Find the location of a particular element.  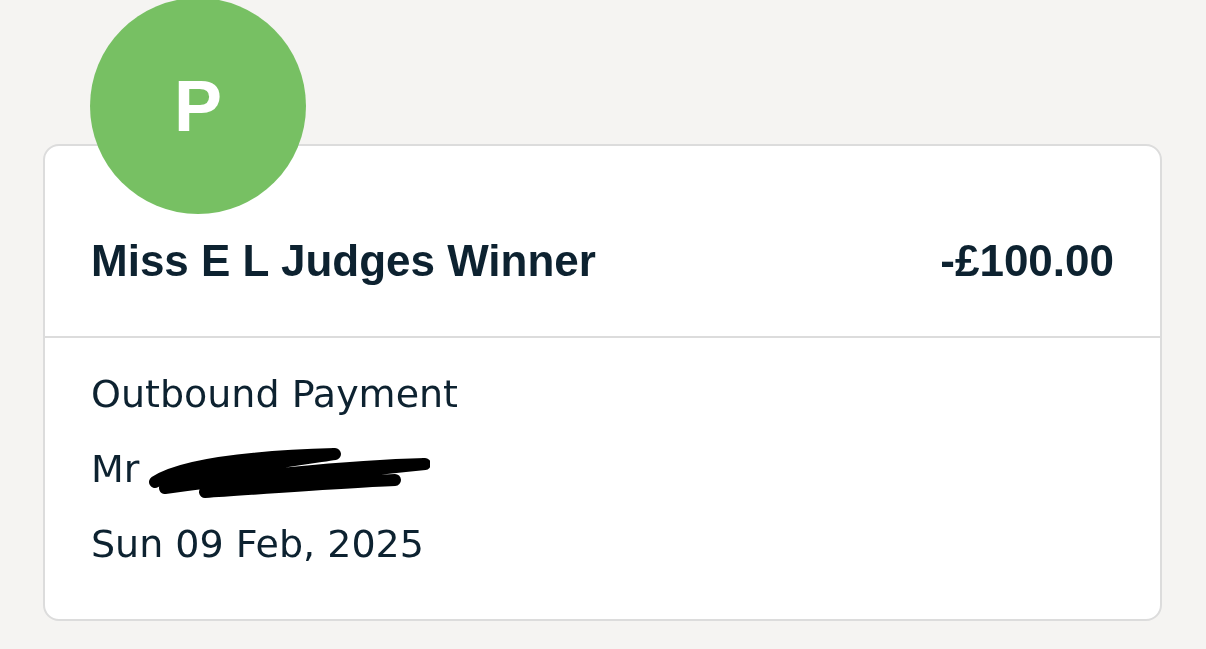

payee-name: Miss E L Judges Winner is located at coordinates (343, 261).